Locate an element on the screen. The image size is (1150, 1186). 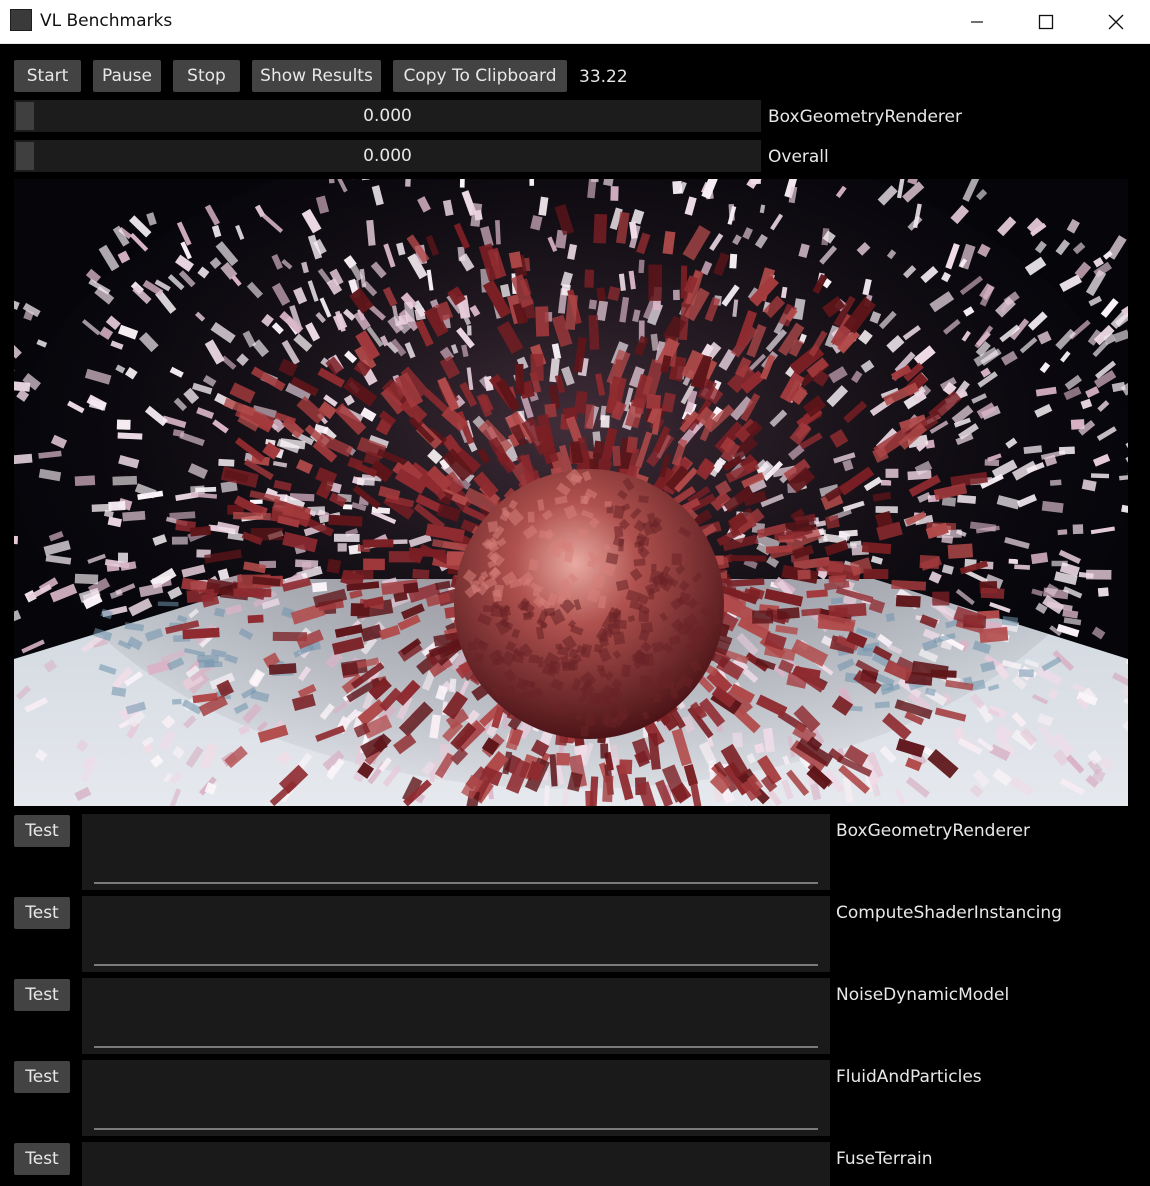
close-button is located at coordinates (1116, 21).